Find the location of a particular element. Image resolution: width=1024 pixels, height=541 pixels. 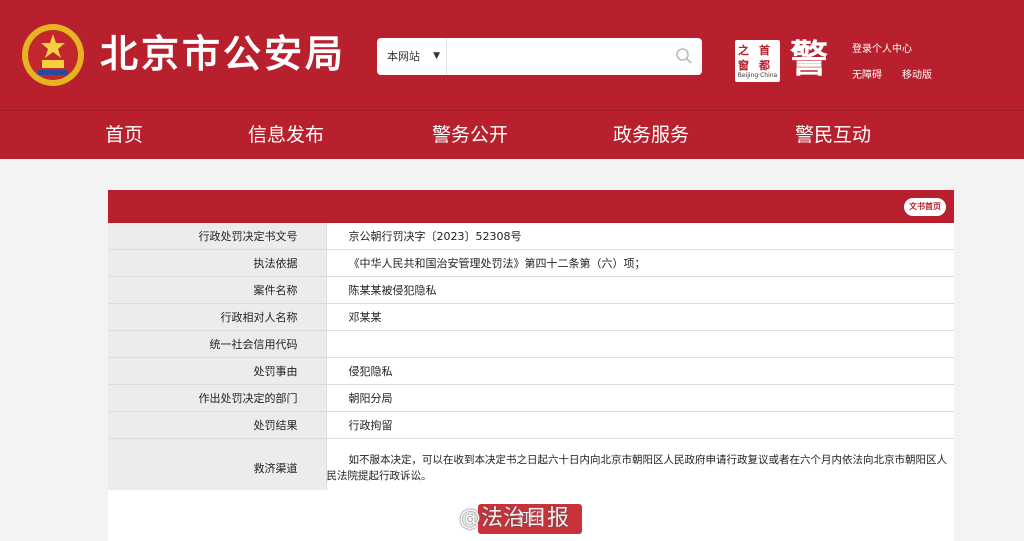

search-scope-label: 本网站 is located at coordinates (403, 56).